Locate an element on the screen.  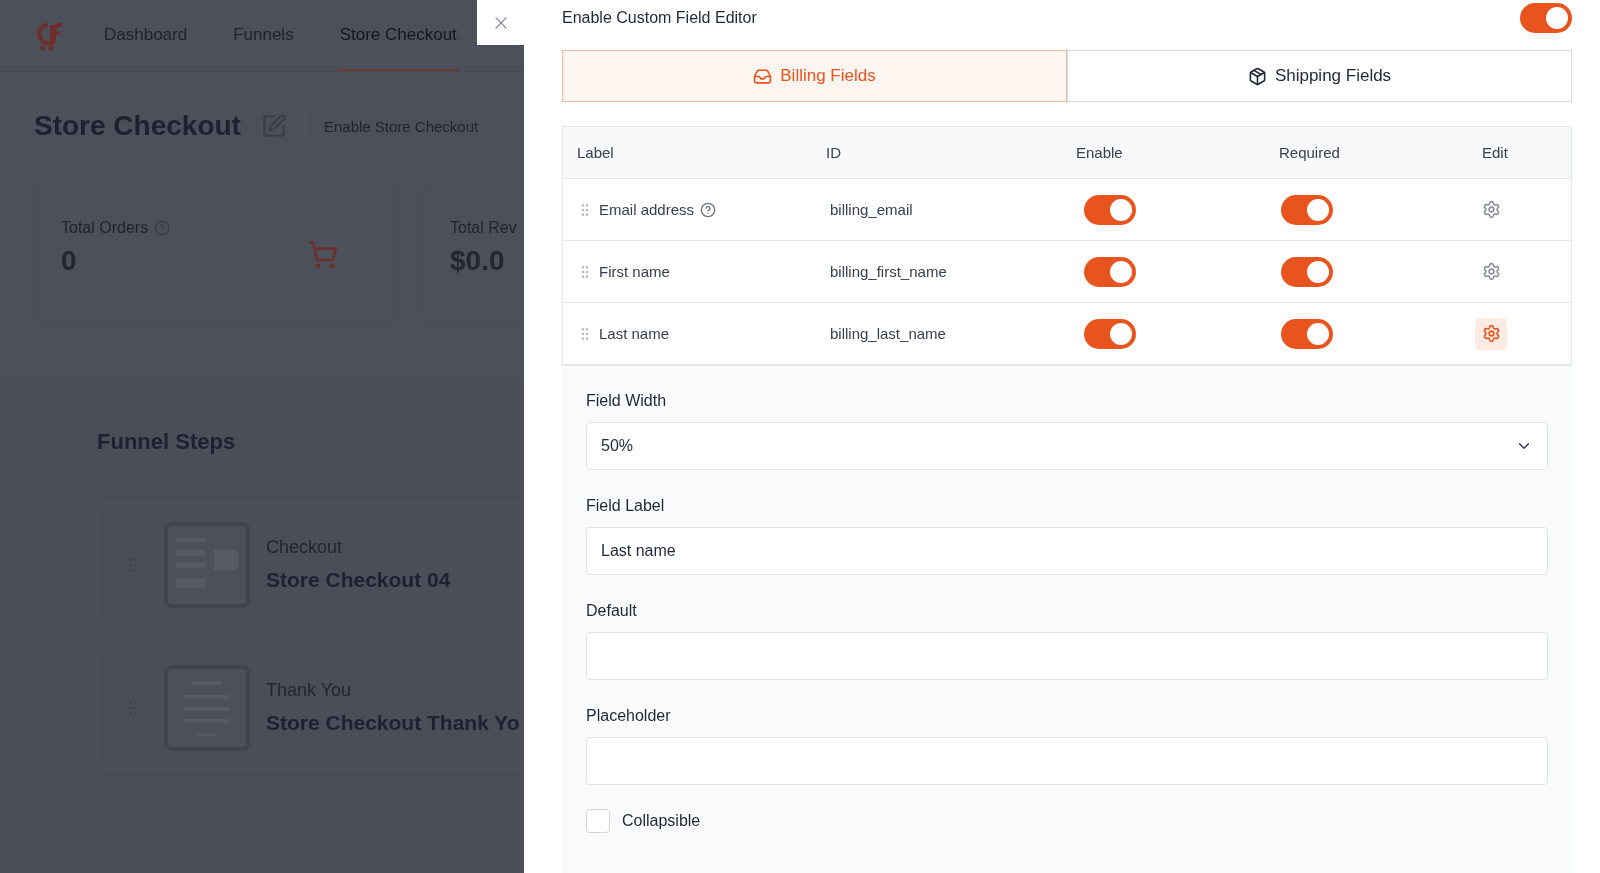
field-caption: Field Width is located at coordinates (627, 401).